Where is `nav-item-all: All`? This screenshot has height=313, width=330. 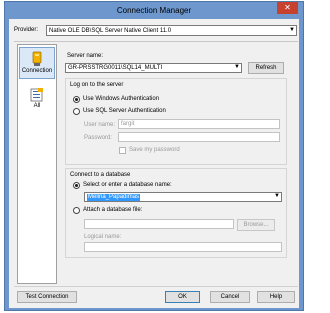 nav-item-all: All is located at coordinates (37, 100).